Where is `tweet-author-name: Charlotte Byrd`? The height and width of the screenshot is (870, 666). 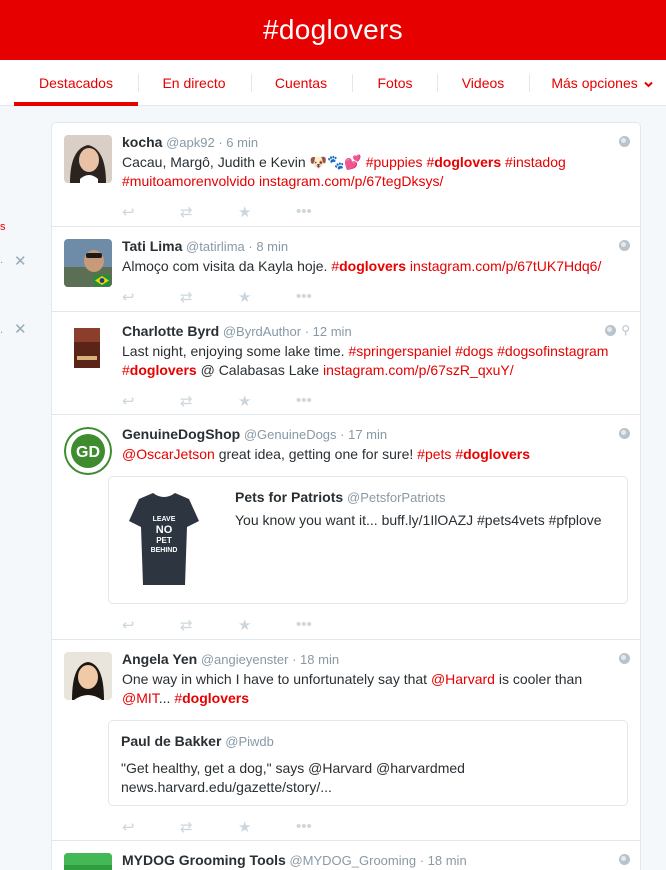 tweet-author-name: Charlotte Byrd is located at coordinates (170, 331).